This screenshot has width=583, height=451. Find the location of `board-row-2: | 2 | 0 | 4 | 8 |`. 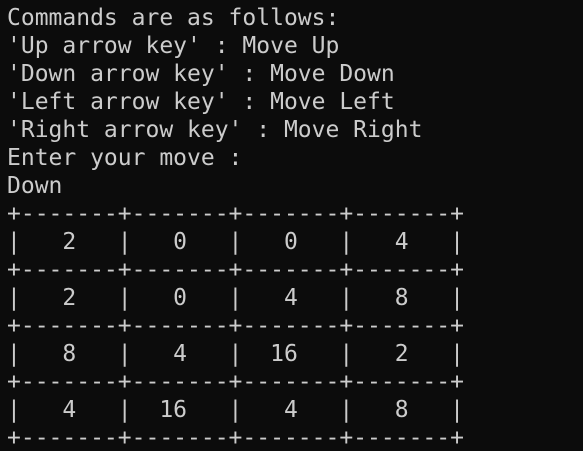

board-row-2: | 2 | 0 | 4 | 8 | is located at coordinates (235, 298).